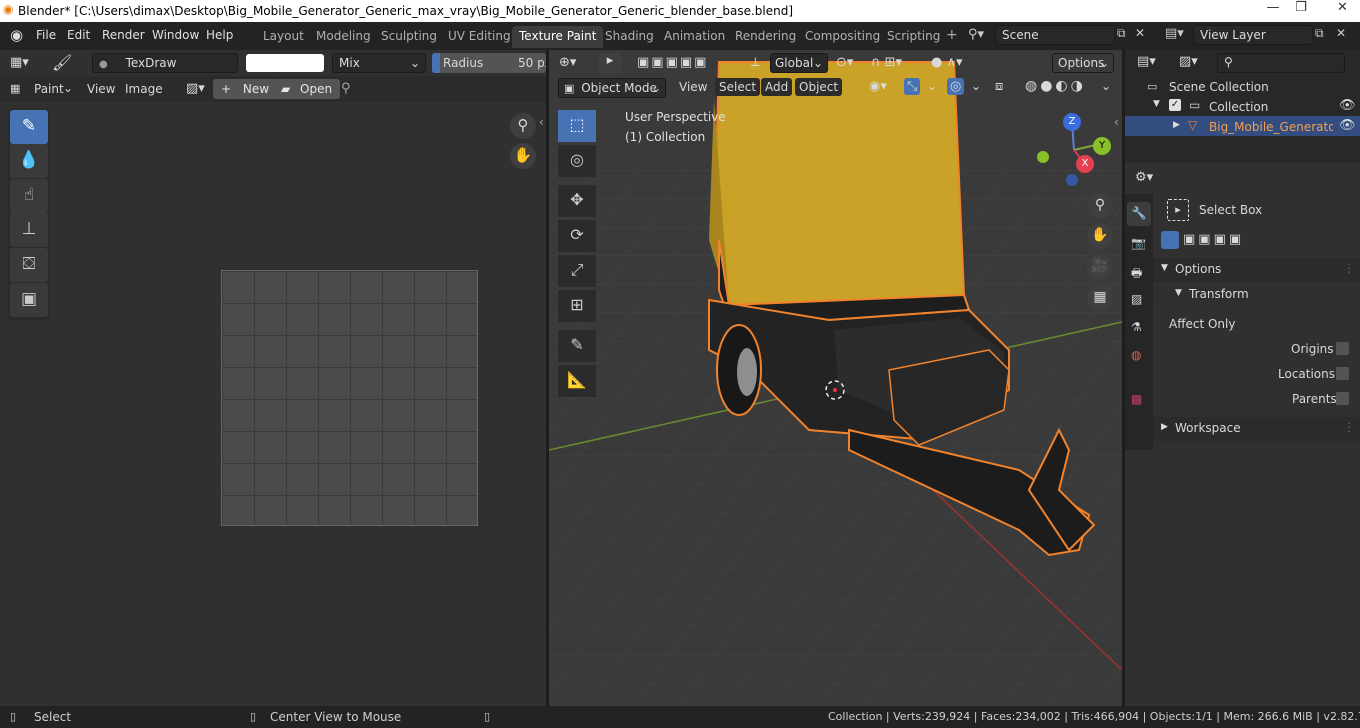 The width and height of the screenshot is (1360, 728). What do you see at coordinates (346, 88) in the screenshot?
I see `pin-icon: ⚲` at bounding box center [346, 88].